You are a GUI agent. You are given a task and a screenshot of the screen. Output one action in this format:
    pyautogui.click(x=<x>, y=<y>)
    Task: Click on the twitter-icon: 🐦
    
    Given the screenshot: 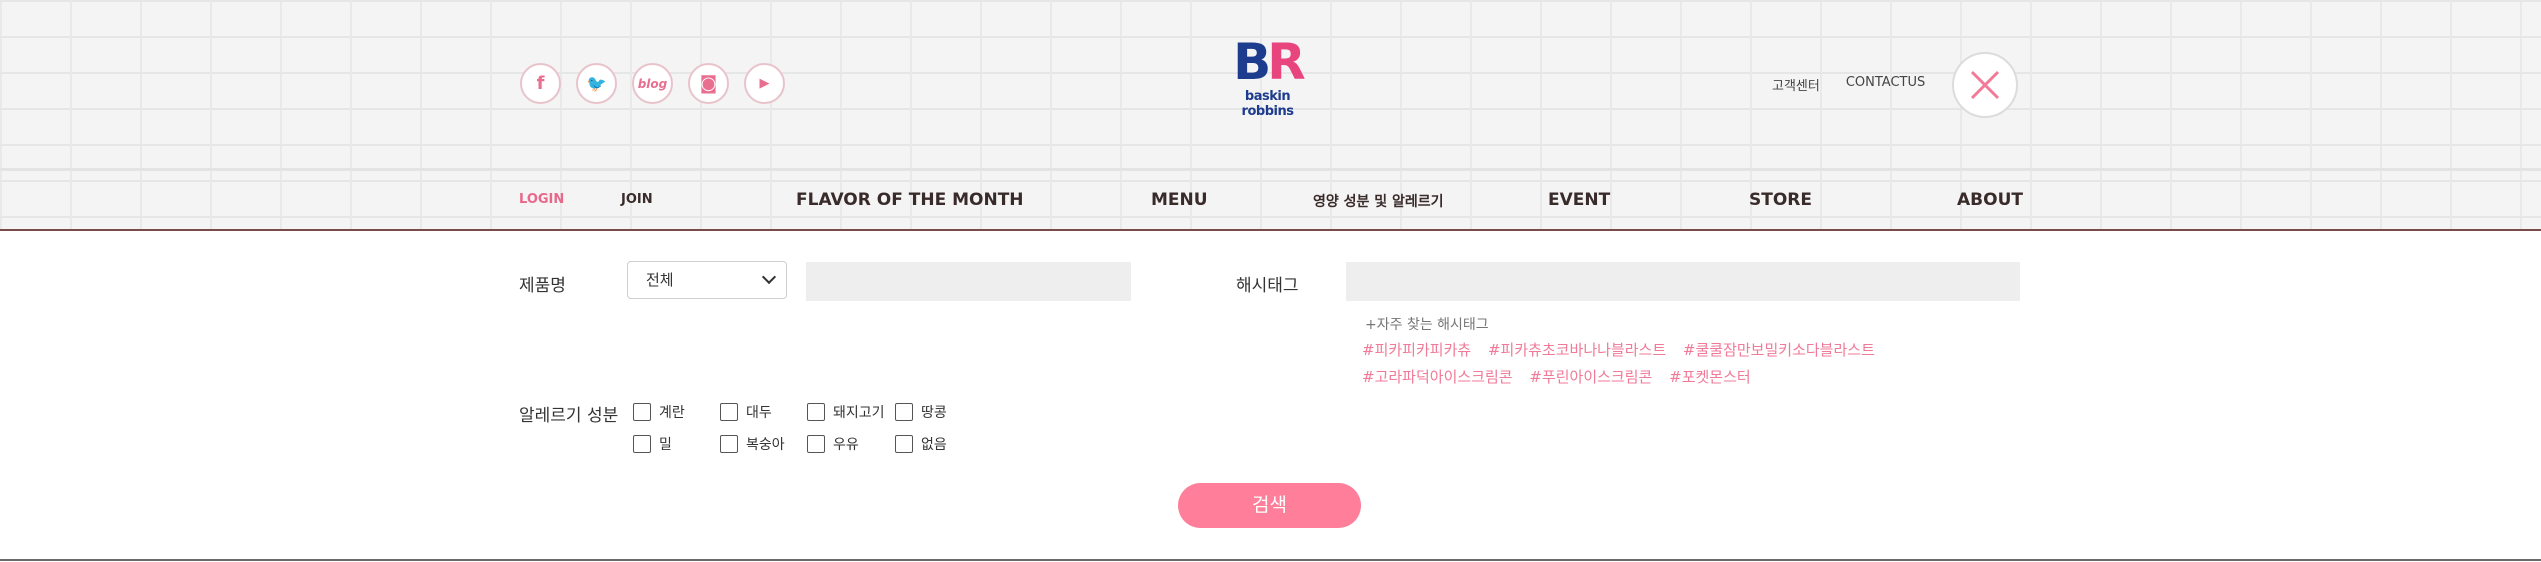 What is the action you would take?
    pyautogui.click(x=596, y=83)
    